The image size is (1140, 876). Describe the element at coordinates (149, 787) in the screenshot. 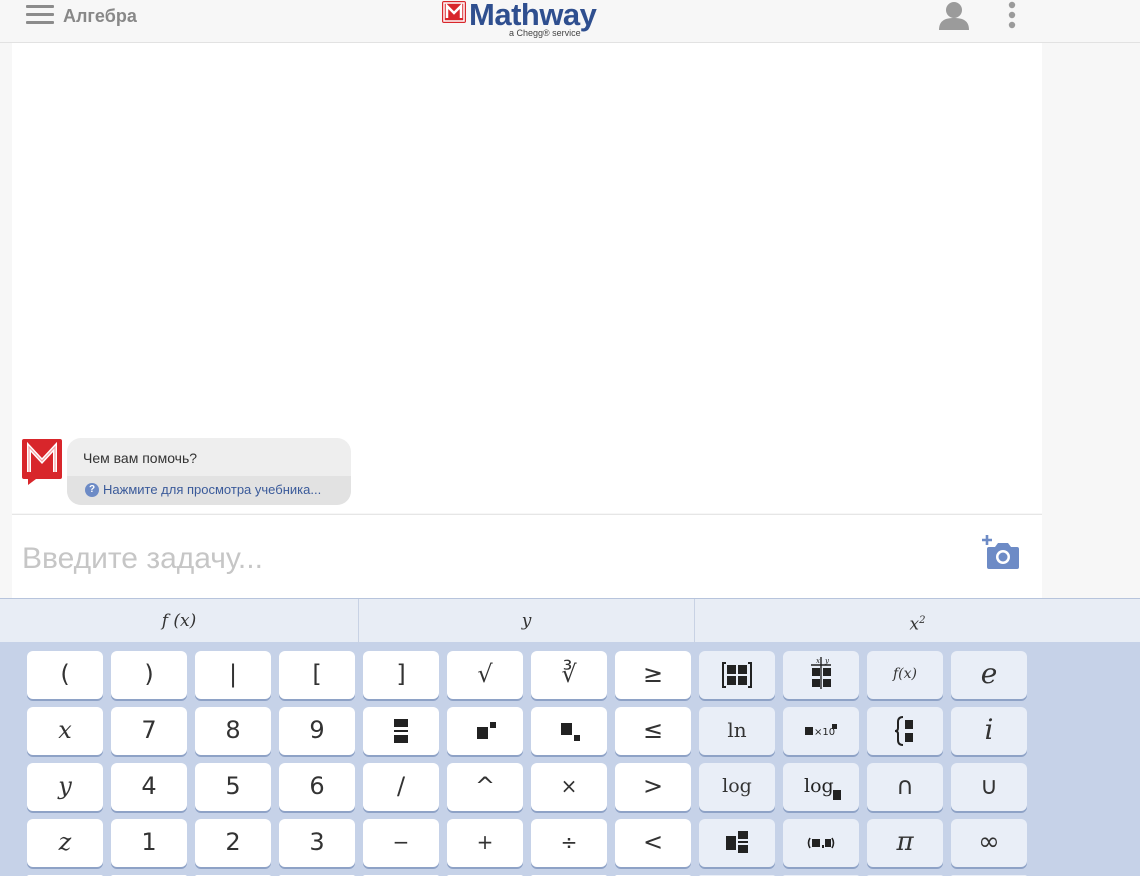

I see `key-4: 4` at that location.